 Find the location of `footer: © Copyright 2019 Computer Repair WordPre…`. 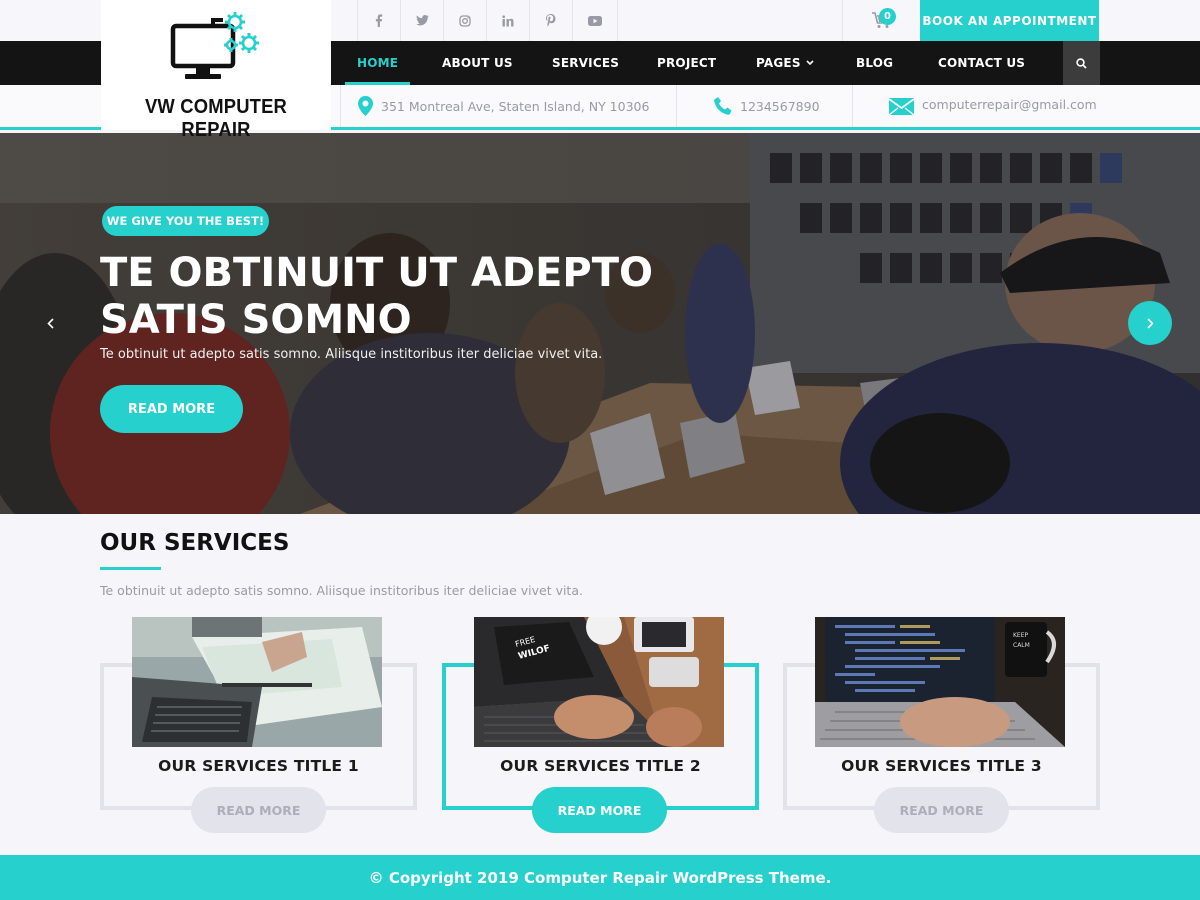

footer: © Copyright 2019 Computer Repair WordPre… is located at coordinates (600, 877).